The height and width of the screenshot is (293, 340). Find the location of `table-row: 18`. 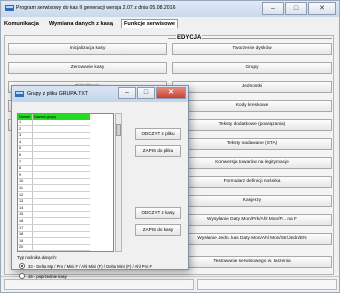

table-row: 18 is located at coordinates (54, 235).